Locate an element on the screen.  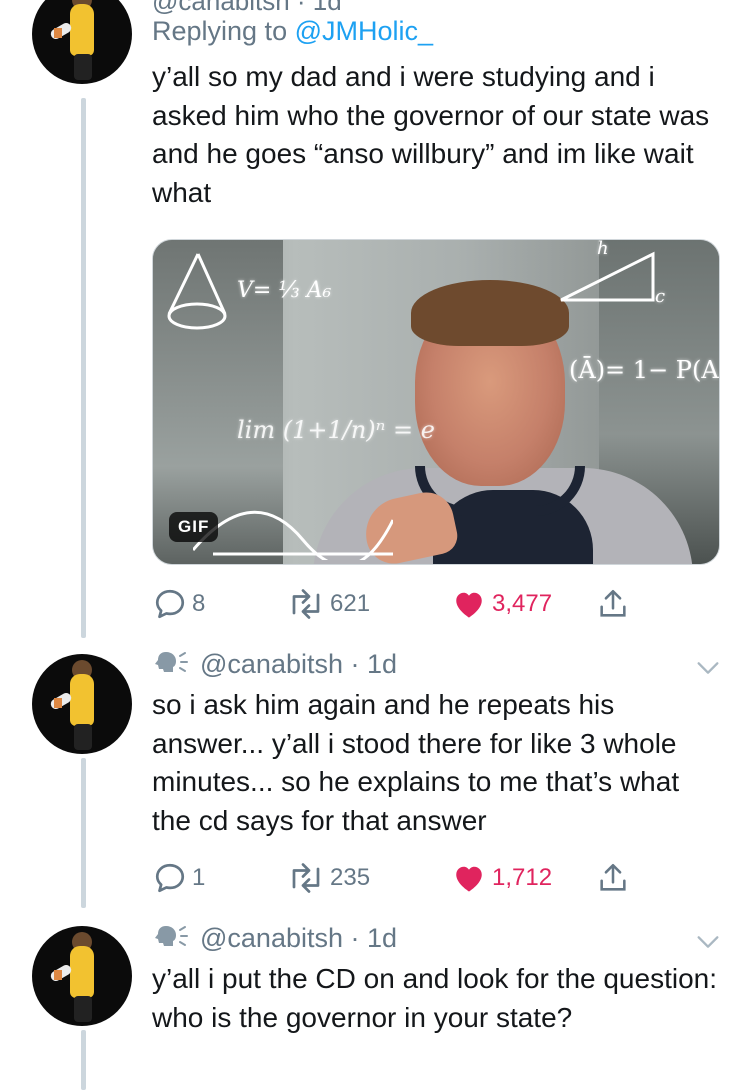
replying-prefix: Replying to is located at coordinates (223, 31).